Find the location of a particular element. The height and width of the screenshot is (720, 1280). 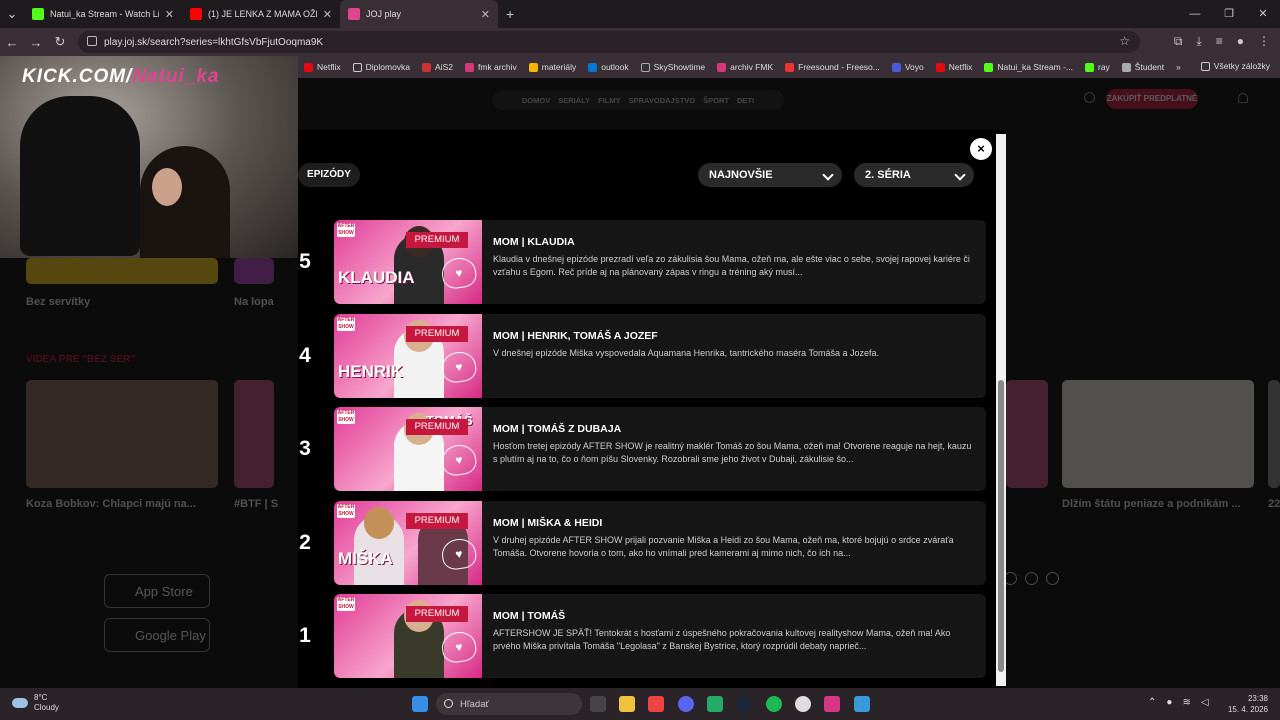

chrome-icon is located at coordinates (656, 704).